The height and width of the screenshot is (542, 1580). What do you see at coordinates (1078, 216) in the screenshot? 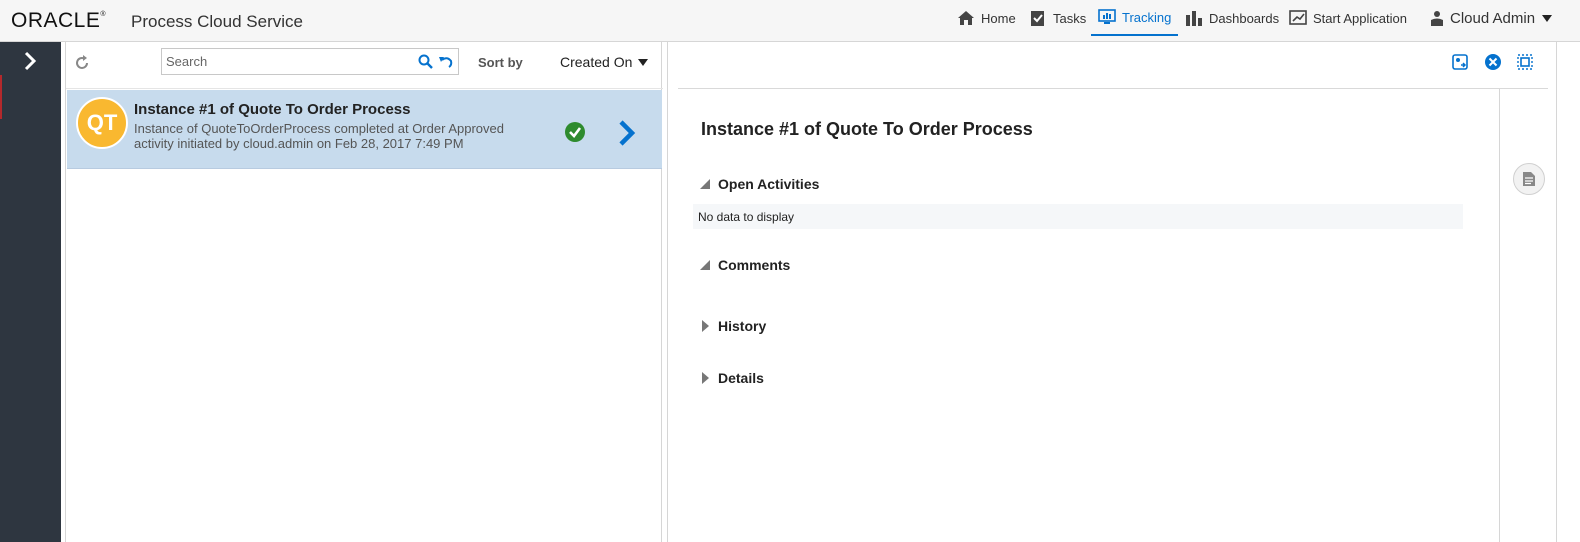
I see `open-activities-empty: No data to display` at bounding box center [1078, 216].